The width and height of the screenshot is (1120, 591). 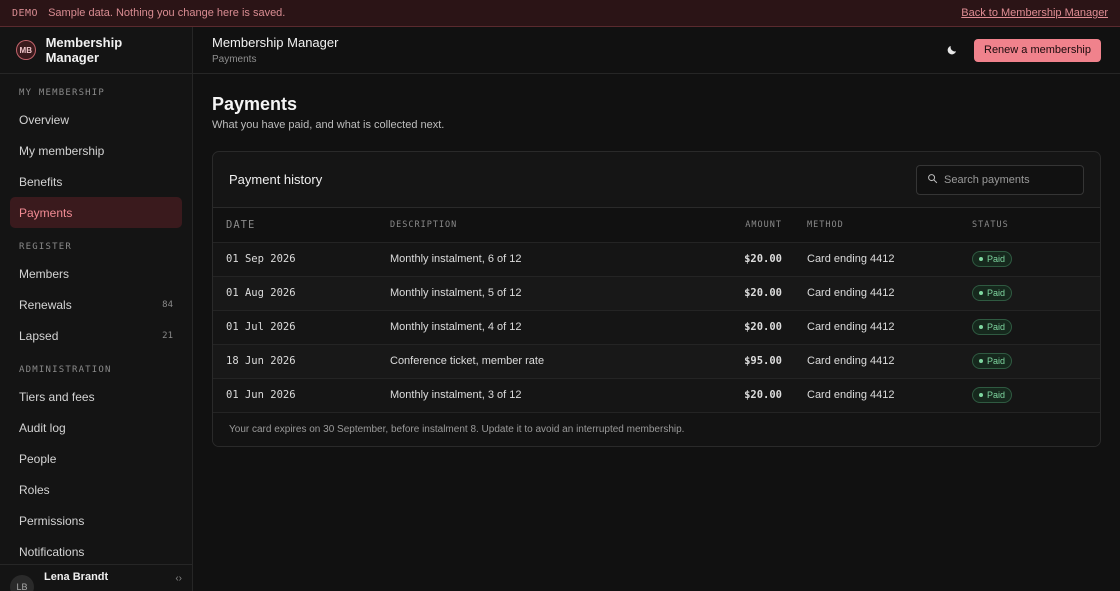 I want to click on sidebar-item-label: Permissions, so click(x=52, y=520).